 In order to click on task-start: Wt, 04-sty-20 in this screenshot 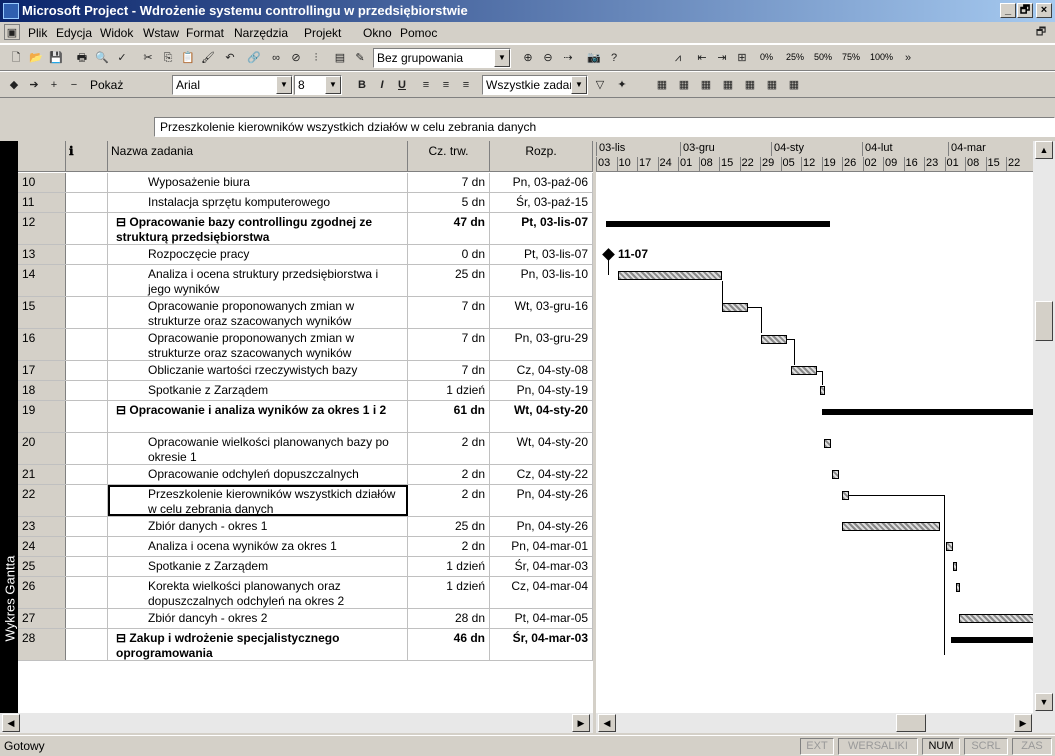, I will do `click(541, 416)`.